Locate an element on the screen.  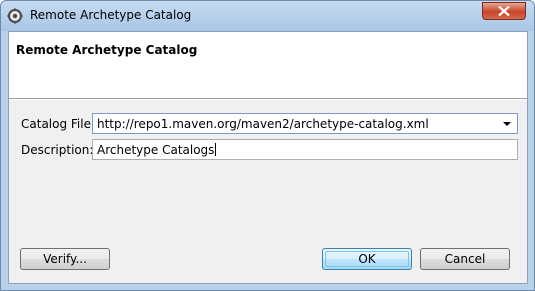
cancel-button-label: Cancel is located at coordinates (465, 259).